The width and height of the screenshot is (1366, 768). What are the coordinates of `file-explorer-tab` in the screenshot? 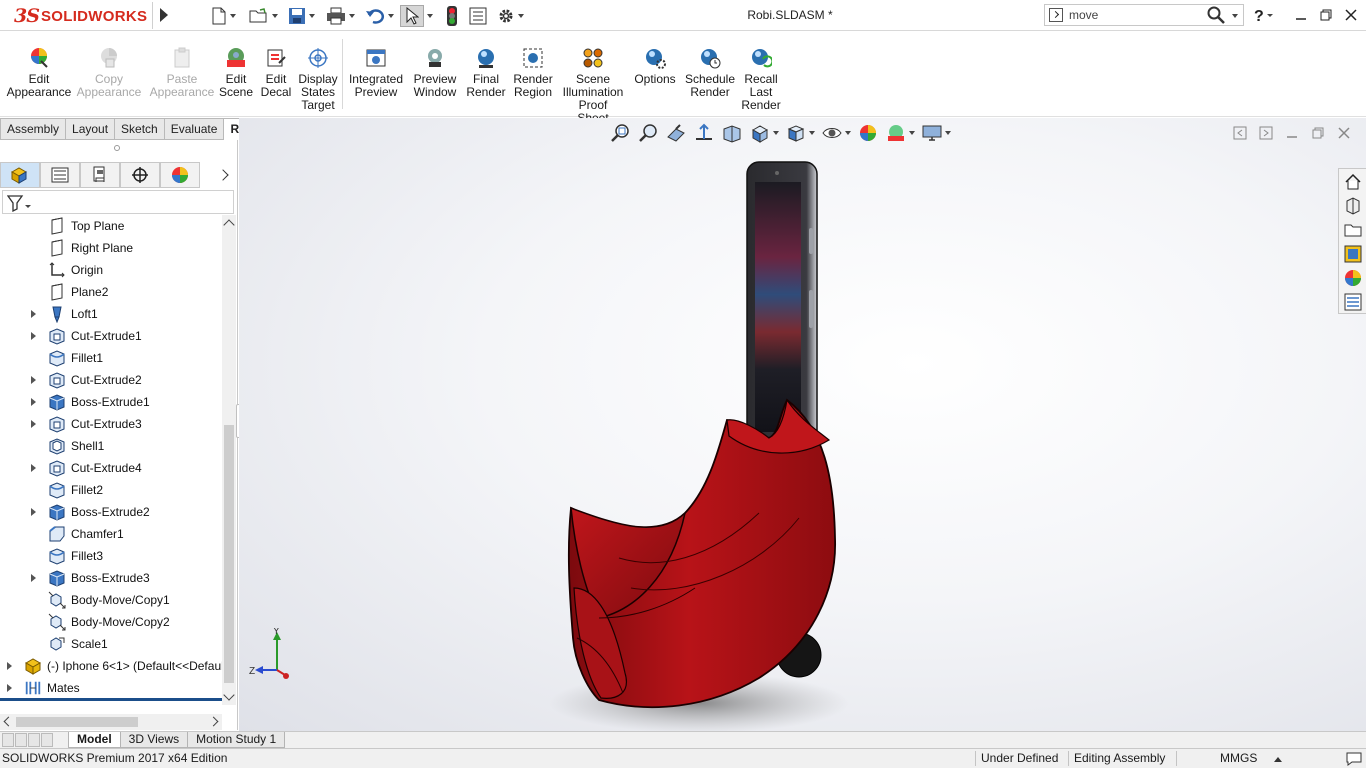 It's located at (1353, 230).